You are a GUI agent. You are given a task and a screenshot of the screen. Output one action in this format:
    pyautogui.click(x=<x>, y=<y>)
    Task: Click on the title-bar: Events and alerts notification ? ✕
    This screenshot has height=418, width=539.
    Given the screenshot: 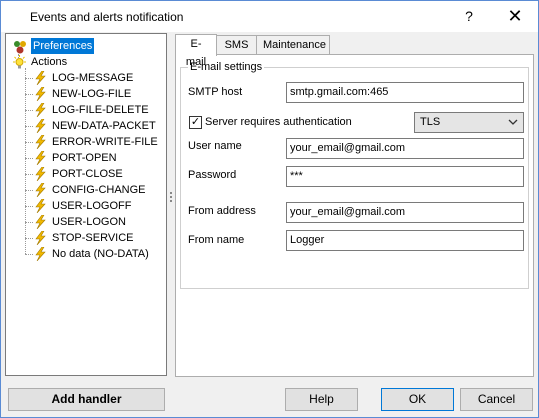 What is the action you would take?
    pyautogui.click(x=269, y=16)
    